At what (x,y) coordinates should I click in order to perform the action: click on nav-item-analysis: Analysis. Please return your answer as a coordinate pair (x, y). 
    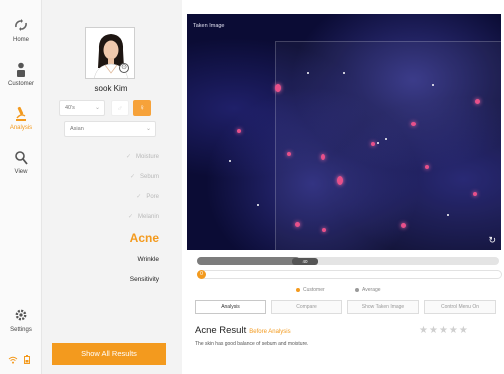
    Looking at the image, I should click on (21, 118).